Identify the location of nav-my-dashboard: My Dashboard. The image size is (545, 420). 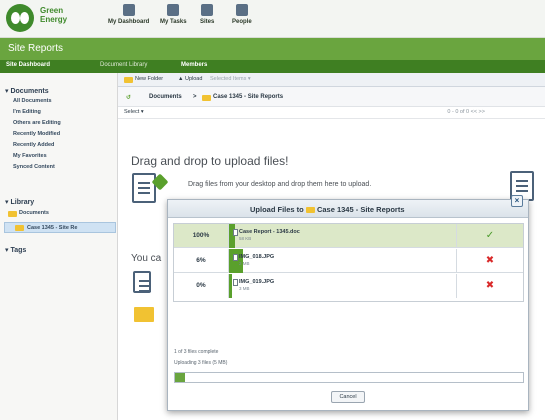
(128, 14).